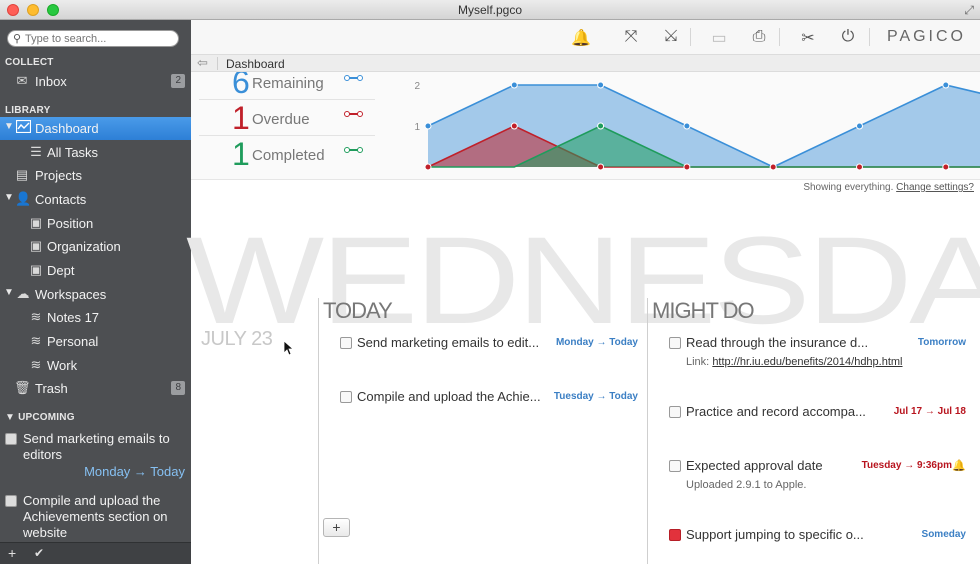  I want to click on showing-everything-note: Showing everything. Change settings?, so click(888, 187).